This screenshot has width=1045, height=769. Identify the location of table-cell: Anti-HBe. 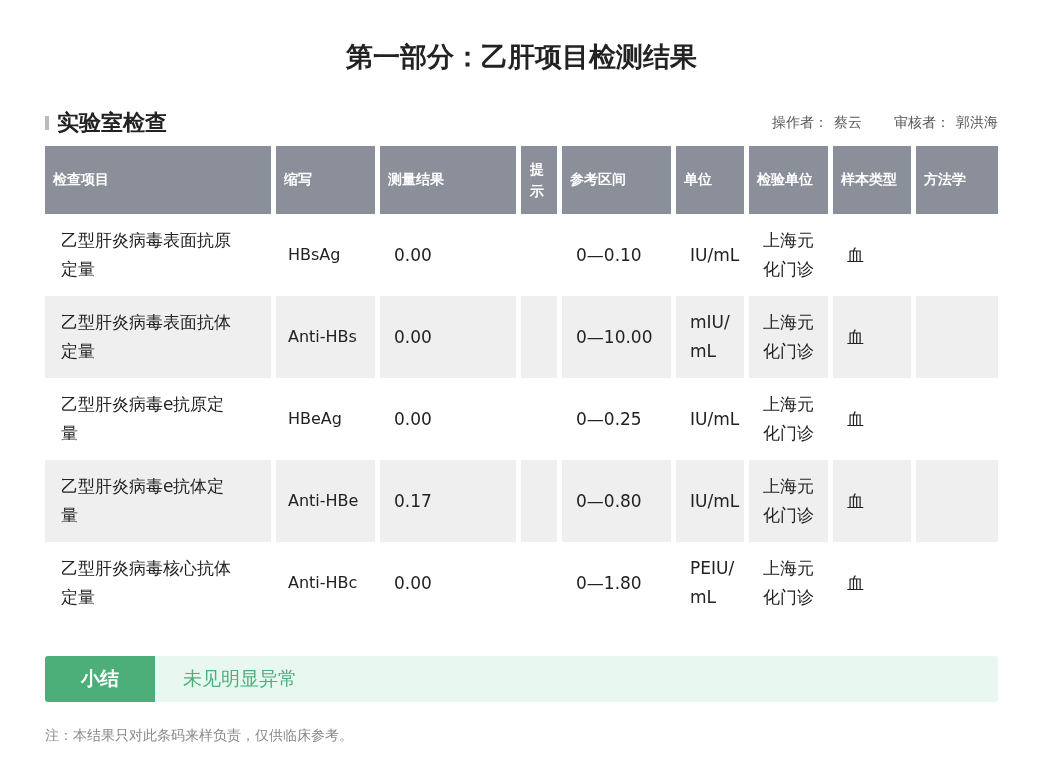
(325, 501).